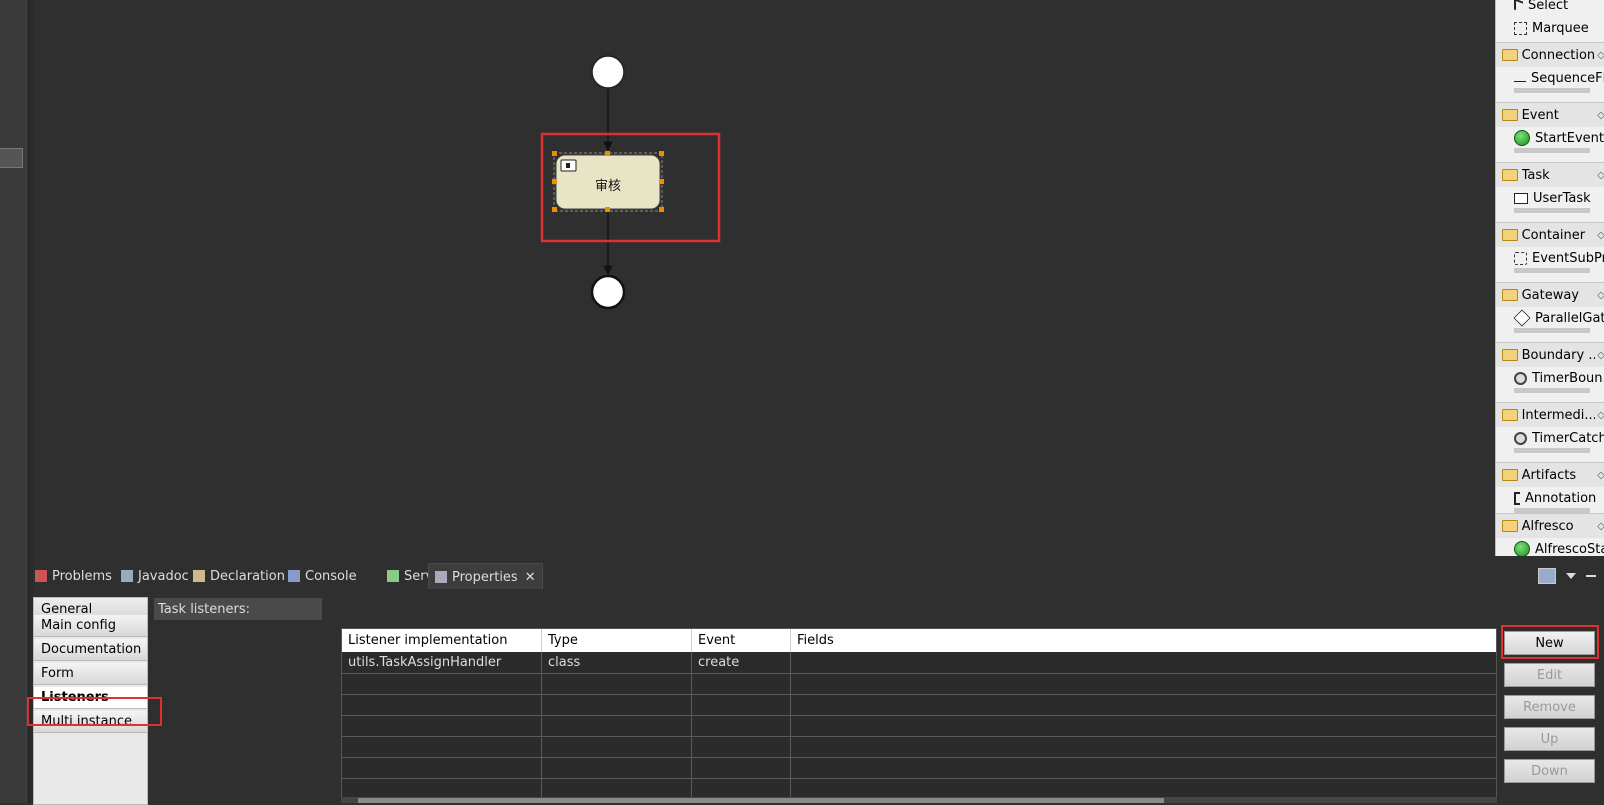  Describe the element at coordinates (530, 577) in the screenshot. I see `close-icon: ✕` at that location.